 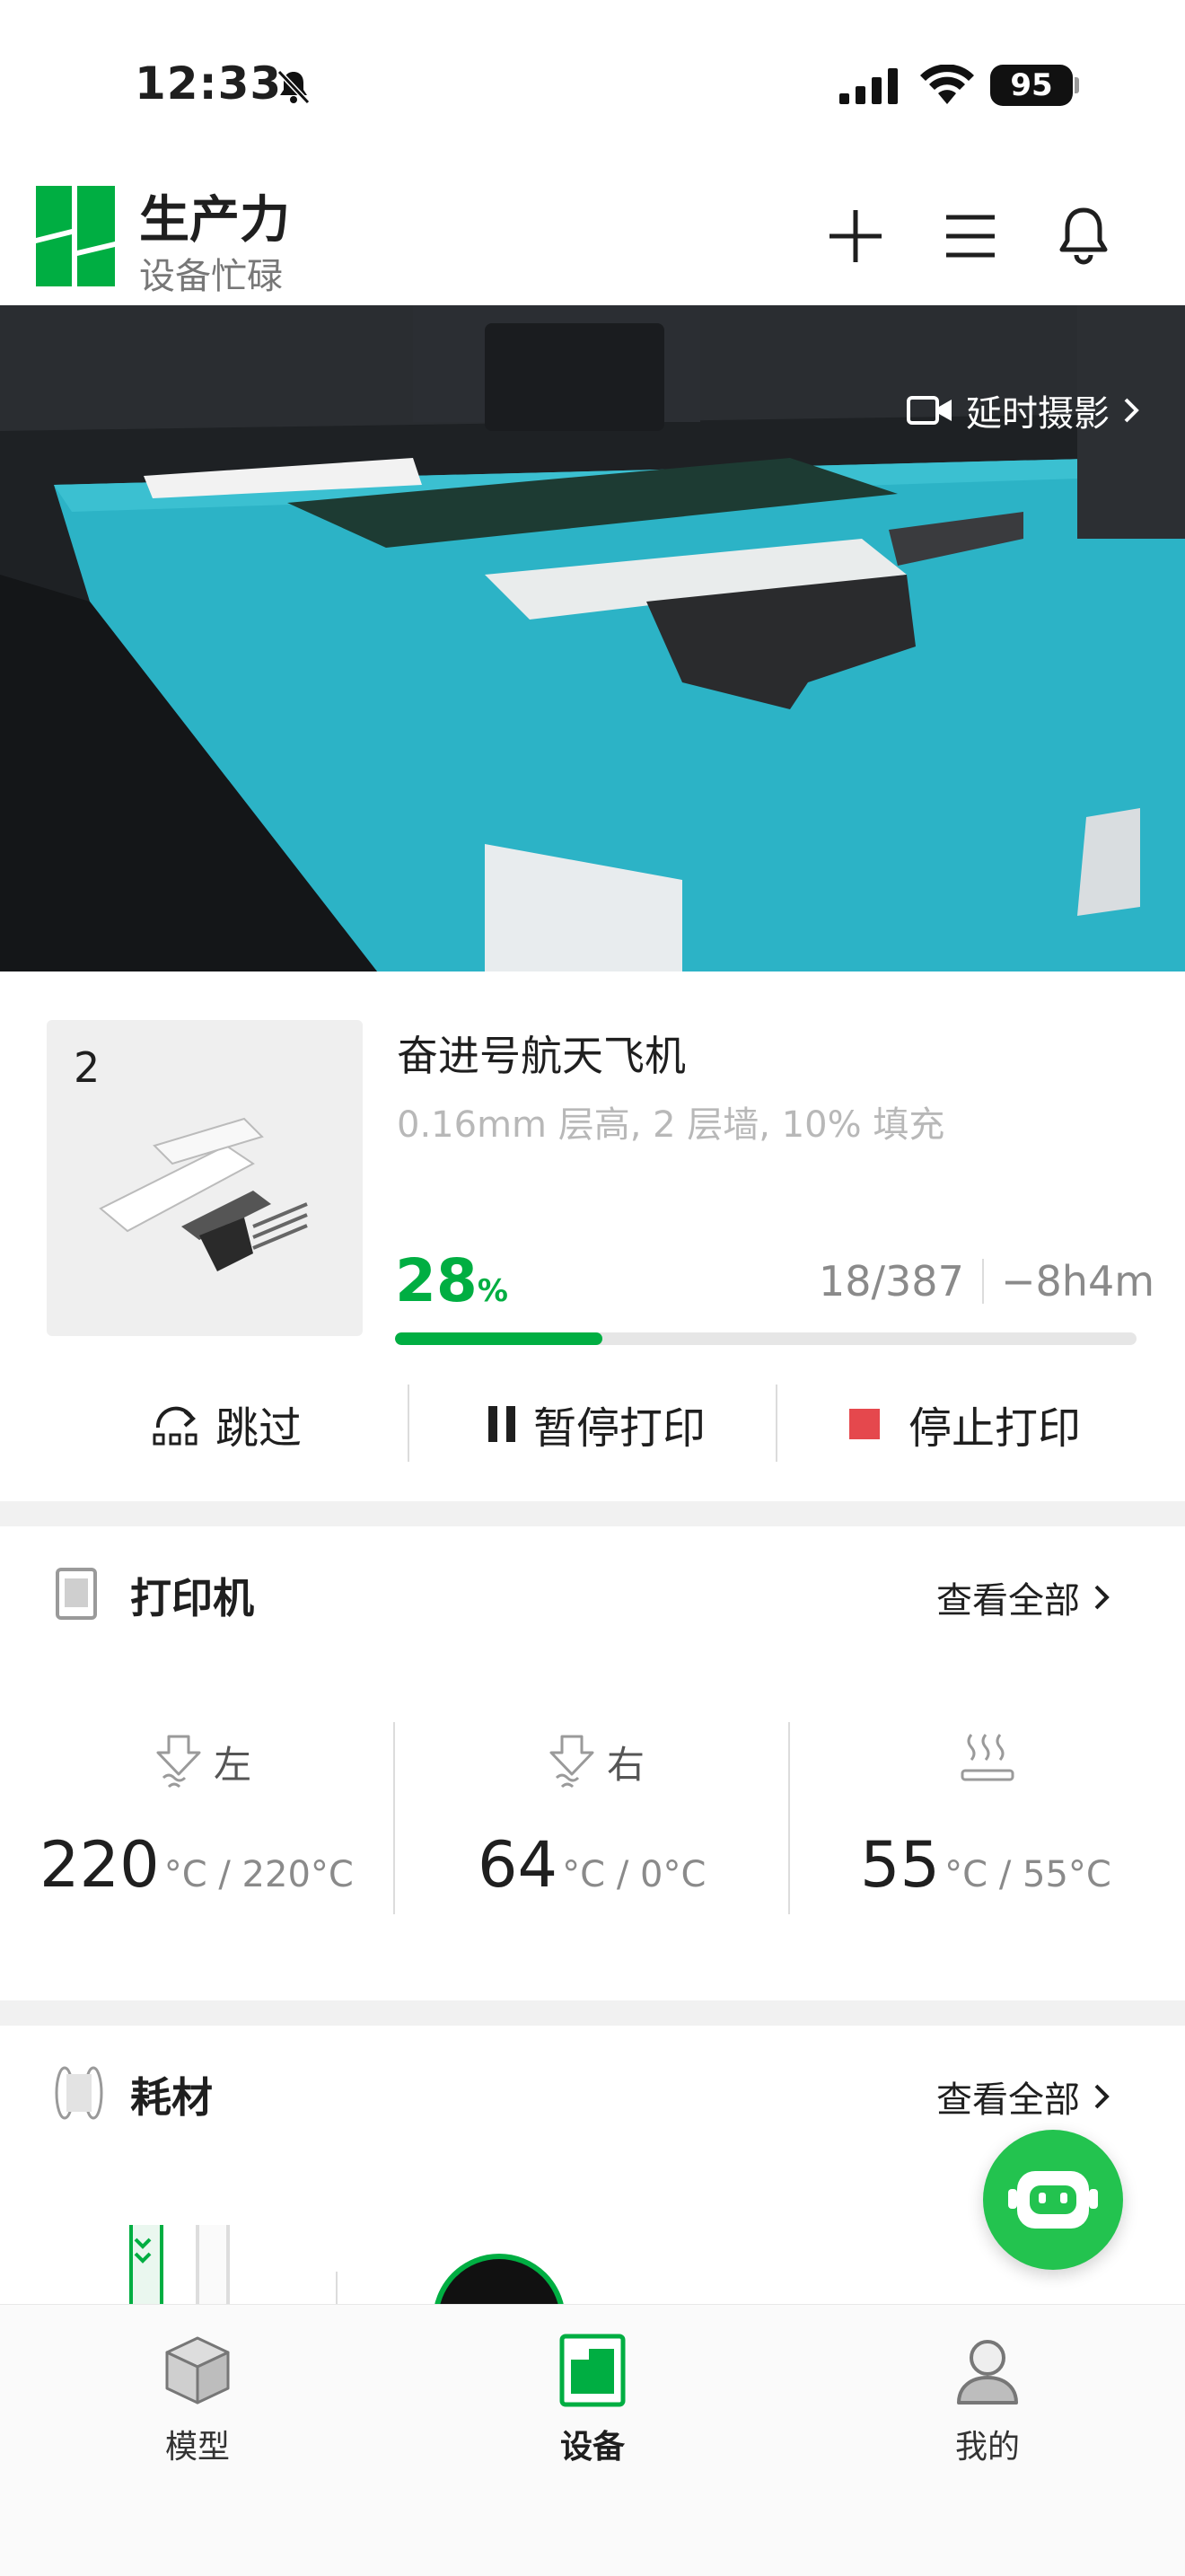 What do you see at coordinates (75, 236) in the screenshot?
I see `app-logo` at bounding box center [75, 236].